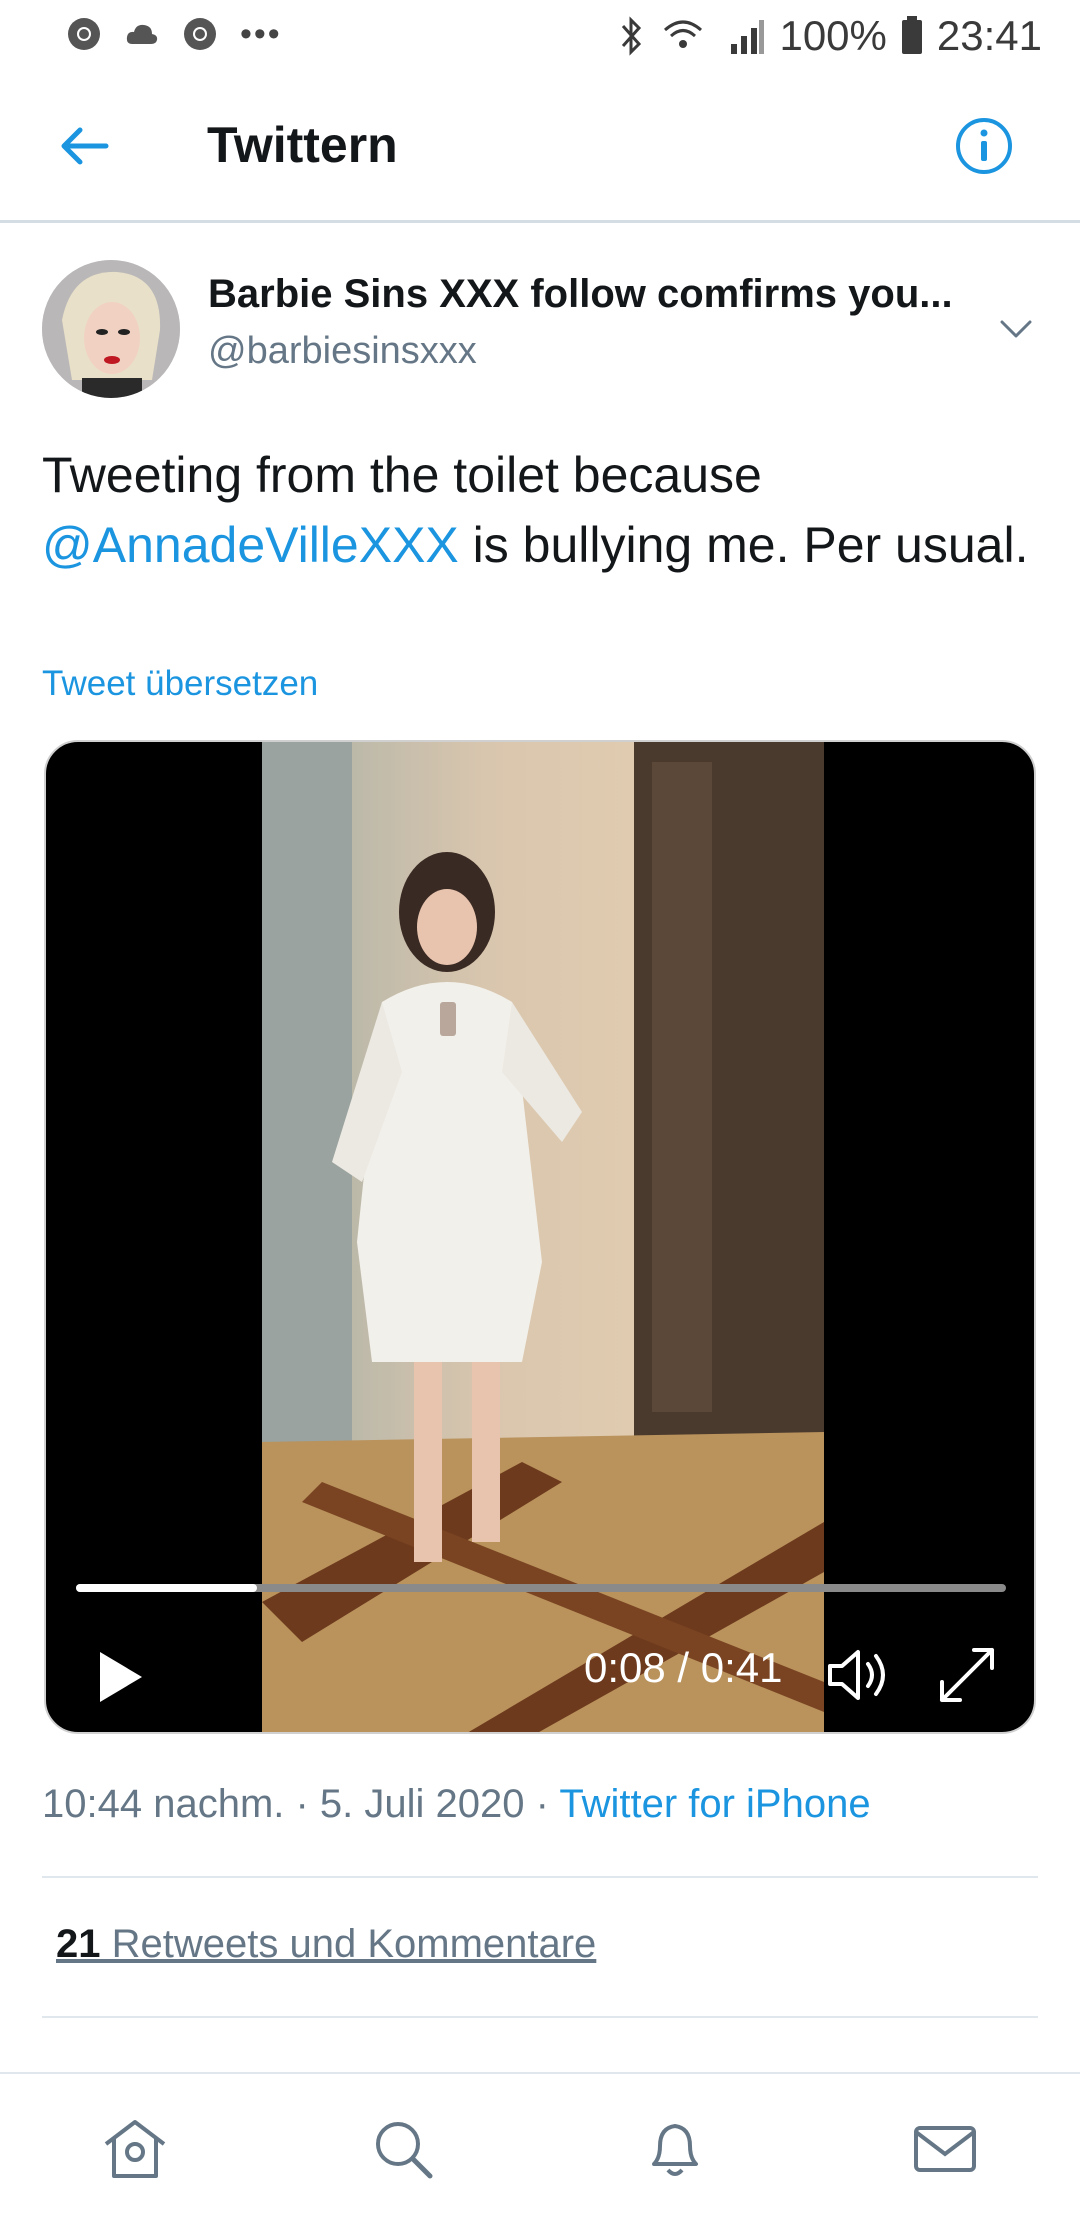 This screenshot has height=2222, width=1080. I want to click on retweets-link: 21 Retweets und Kommentare, so click(326, 1944).